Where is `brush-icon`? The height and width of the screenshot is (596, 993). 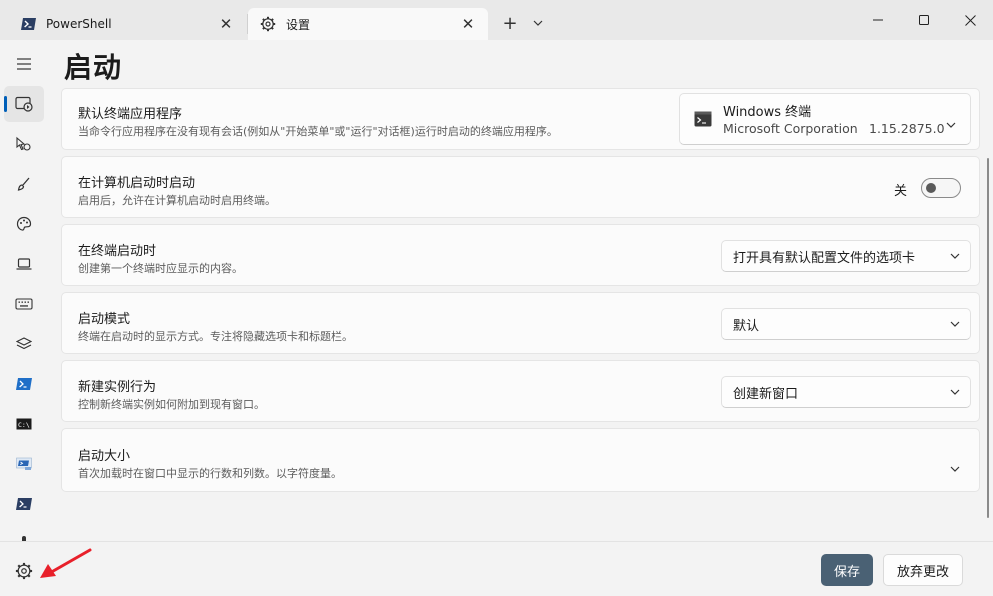
brush-icon is located at coordinates (23, 184).